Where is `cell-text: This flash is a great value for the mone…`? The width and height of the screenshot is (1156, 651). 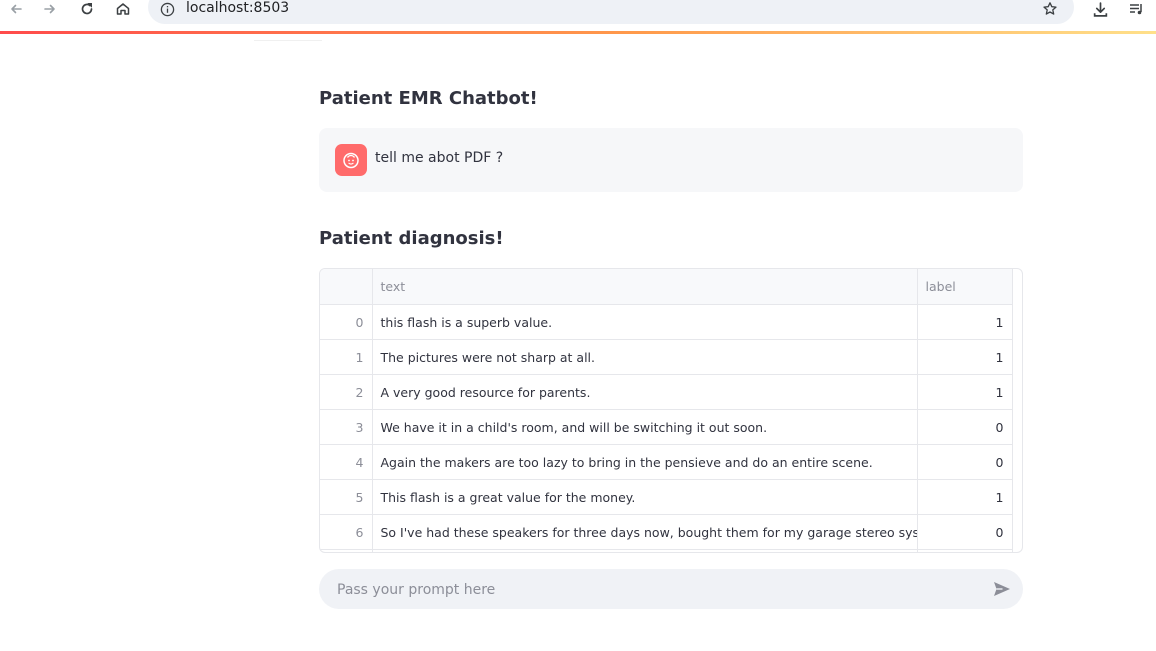 cell-text: This flash is a great value for the mone… is located at coordinates (645, 497).